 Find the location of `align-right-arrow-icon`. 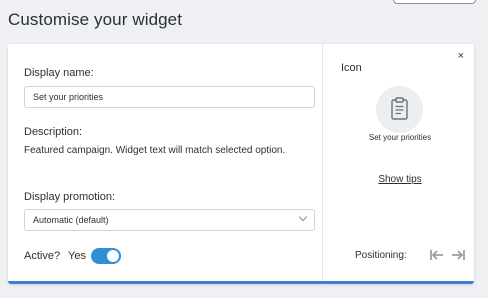

align-right-arrow-icon is located at coordinates (458, 255).